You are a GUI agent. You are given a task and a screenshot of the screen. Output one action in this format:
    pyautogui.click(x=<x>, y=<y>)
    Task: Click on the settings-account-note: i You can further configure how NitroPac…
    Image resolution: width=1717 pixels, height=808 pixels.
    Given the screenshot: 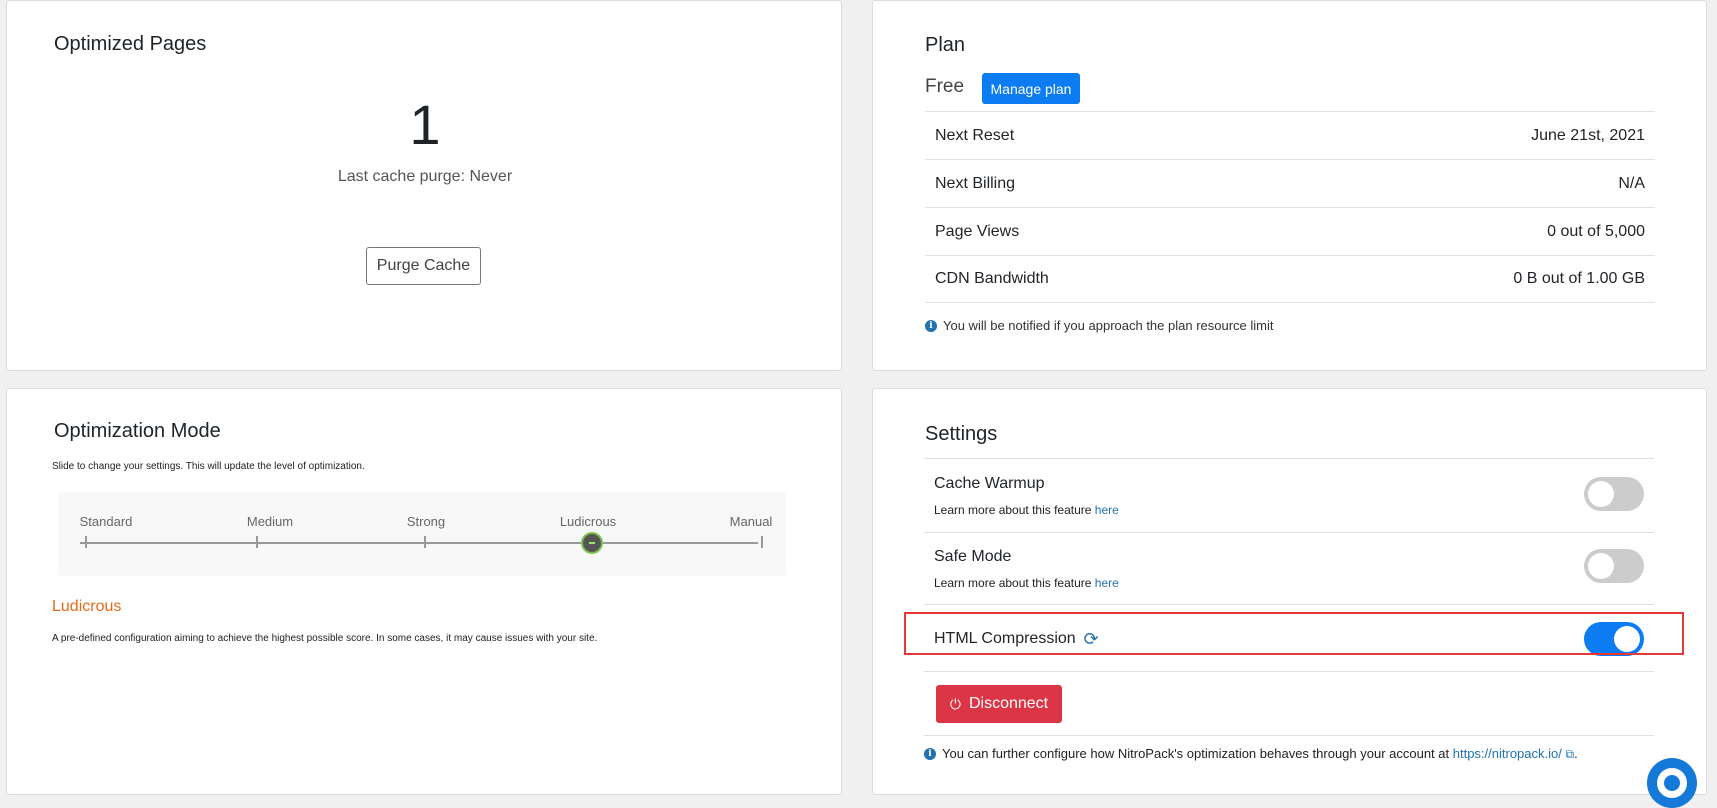 What is the action you would take?
    pyautogui.click(x=1251, y=754)
    